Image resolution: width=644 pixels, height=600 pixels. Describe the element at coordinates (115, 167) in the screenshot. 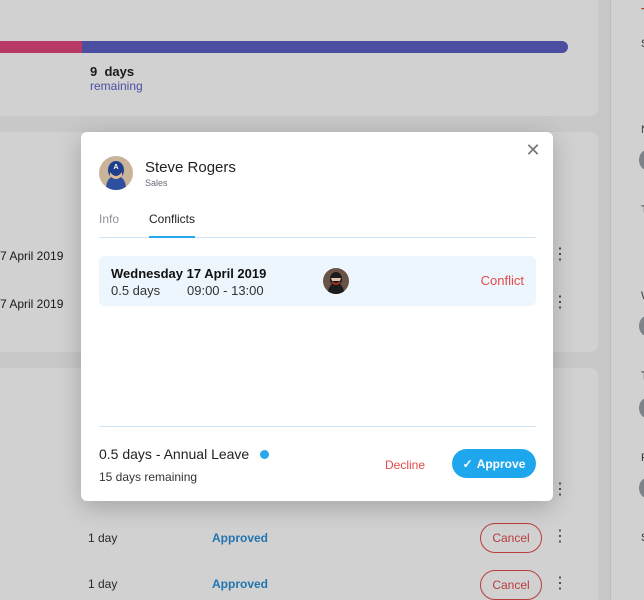

I see `svg-text: A` at that location.